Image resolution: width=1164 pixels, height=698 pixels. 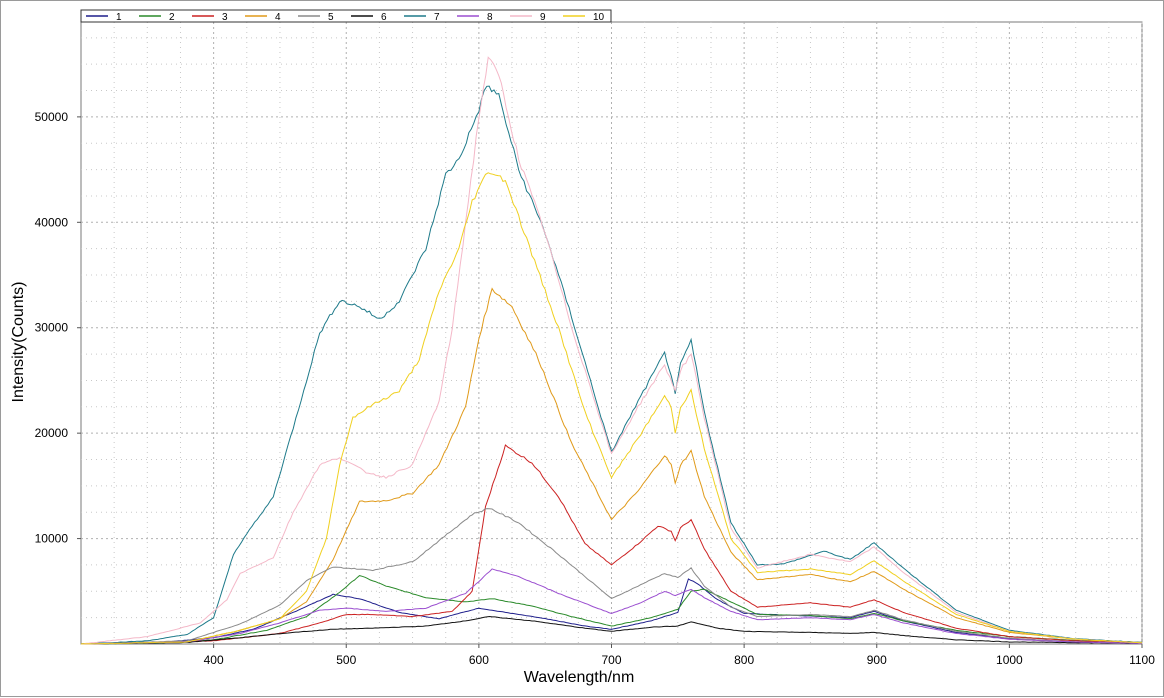 What do you see at coordinates (437, 17) in the screenshot?
I see `legend-label-7: 7` at bounding box center [437, 17].